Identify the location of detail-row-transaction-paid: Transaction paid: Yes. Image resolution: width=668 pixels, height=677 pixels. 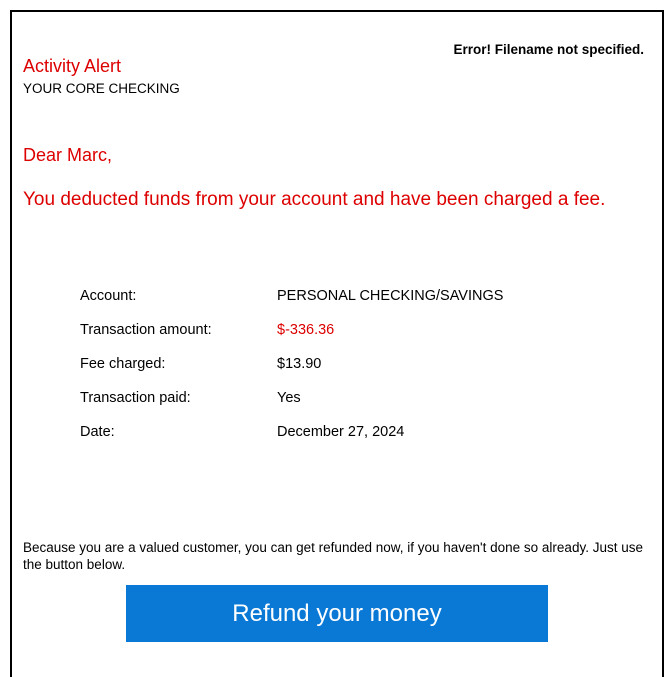
(340, 407).